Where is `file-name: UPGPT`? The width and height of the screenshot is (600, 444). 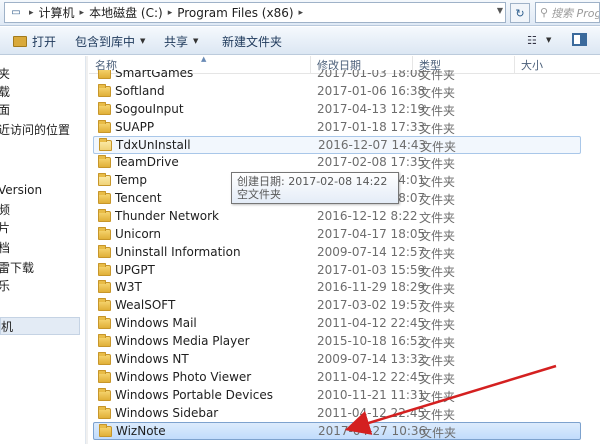 file-name: UPGPT is located at coordinates (135, 270).